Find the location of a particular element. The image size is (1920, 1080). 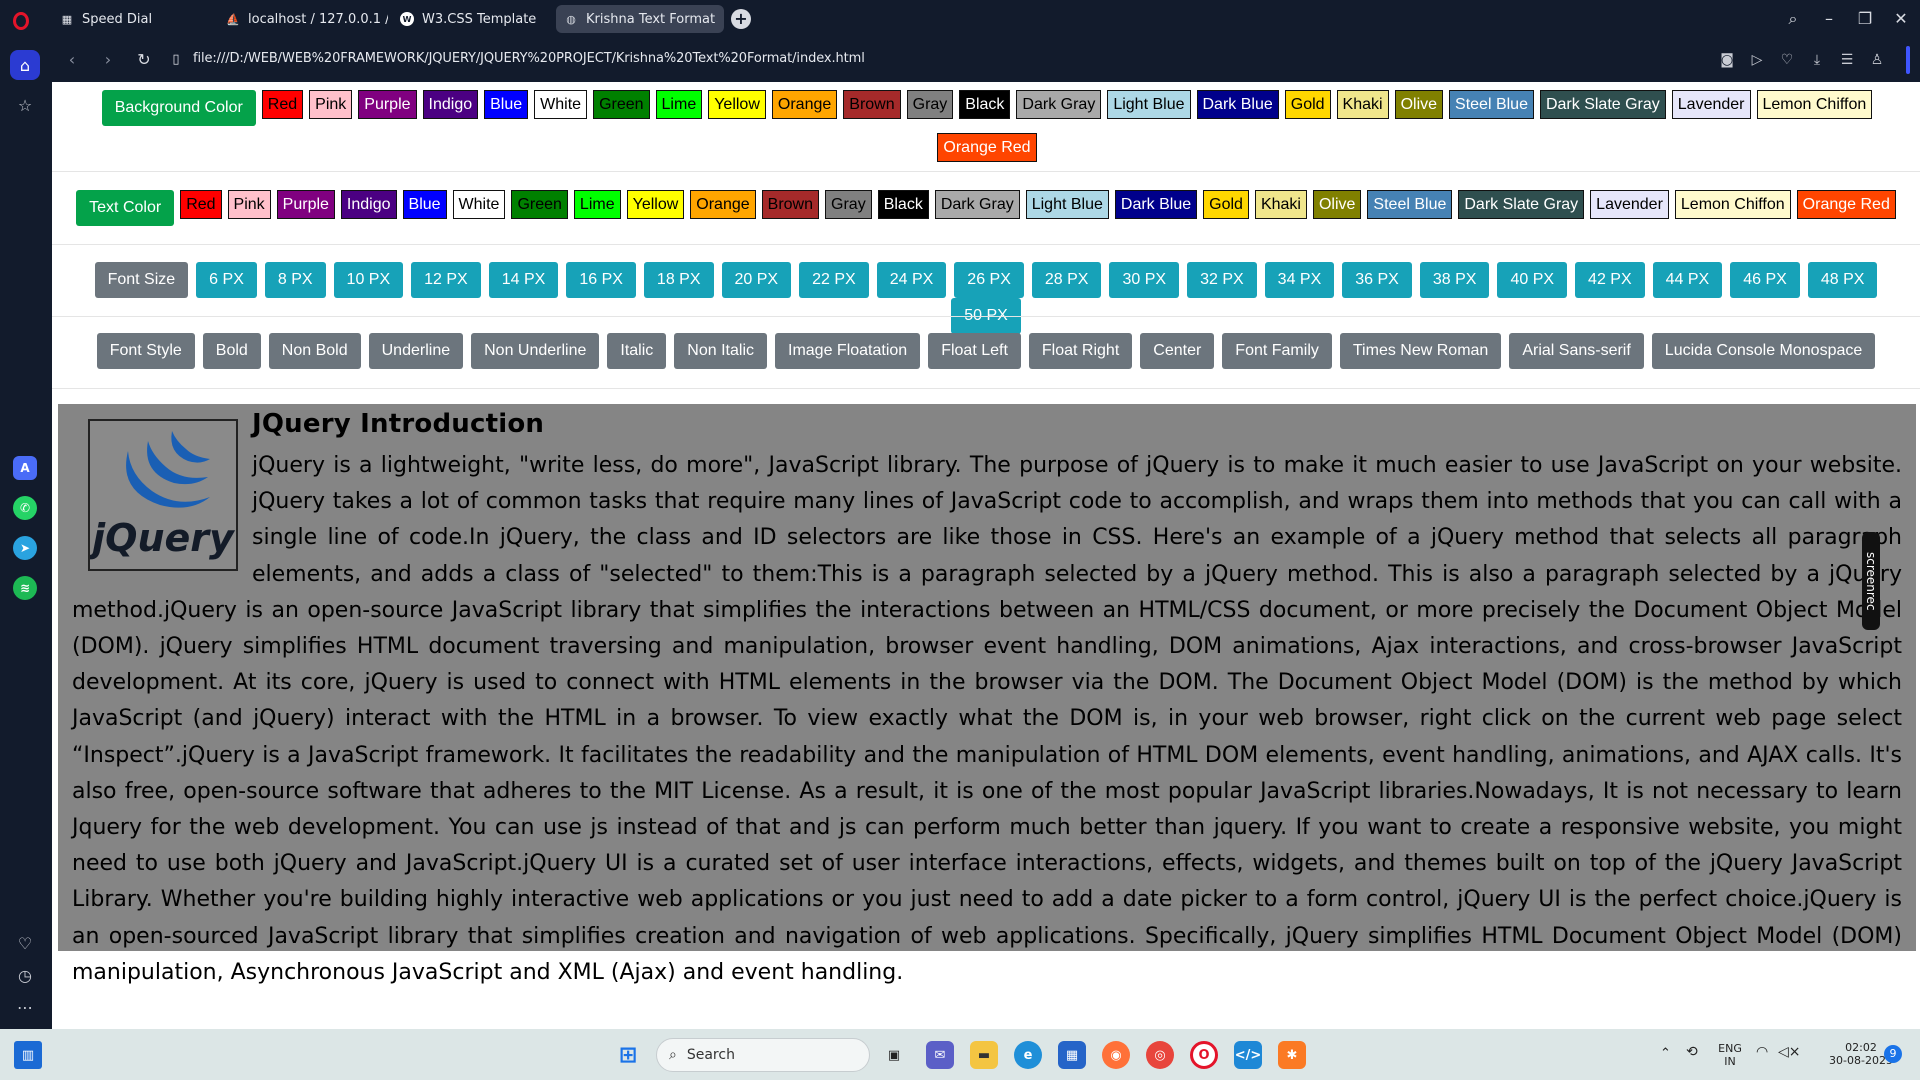

text-color-orange-red-button: Orange Red is located at coordinates (1846, 204).